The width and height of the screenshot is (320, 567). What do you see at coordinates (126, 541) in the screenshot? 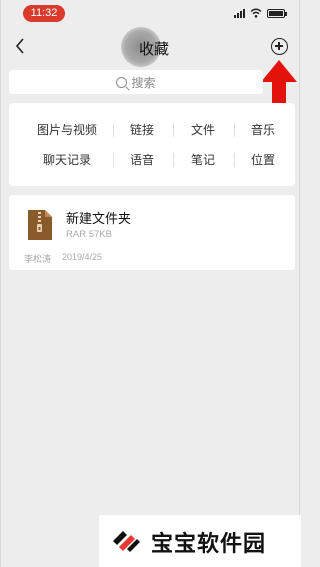
I see `watermark-logo-icon` at bounding box center [126, 541].